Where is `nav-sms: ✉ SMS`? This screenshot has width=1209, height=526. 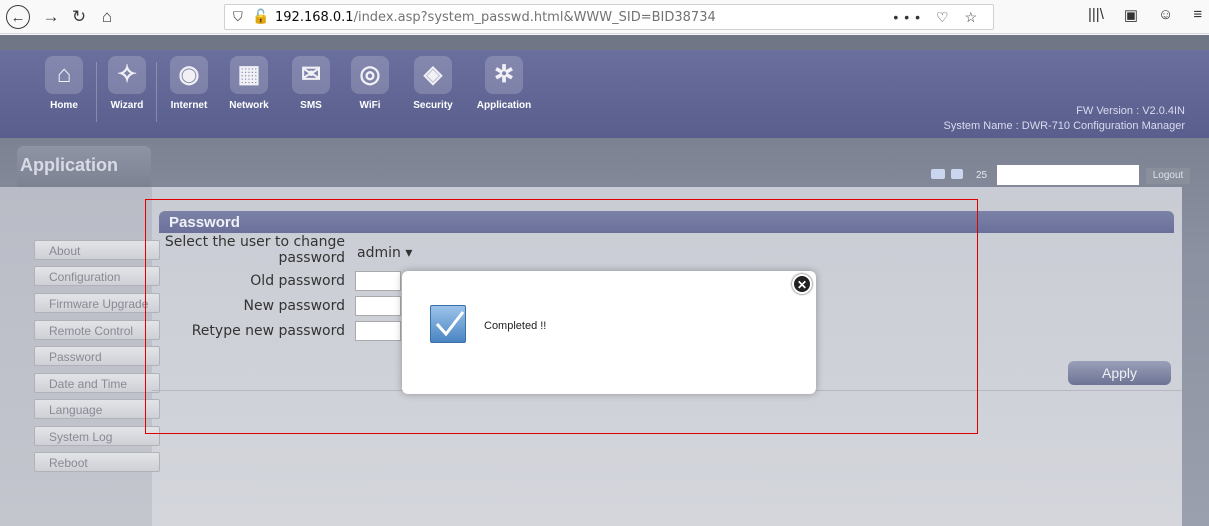 nav-sms: ✉ SMS is located at coordinates (311, 83).